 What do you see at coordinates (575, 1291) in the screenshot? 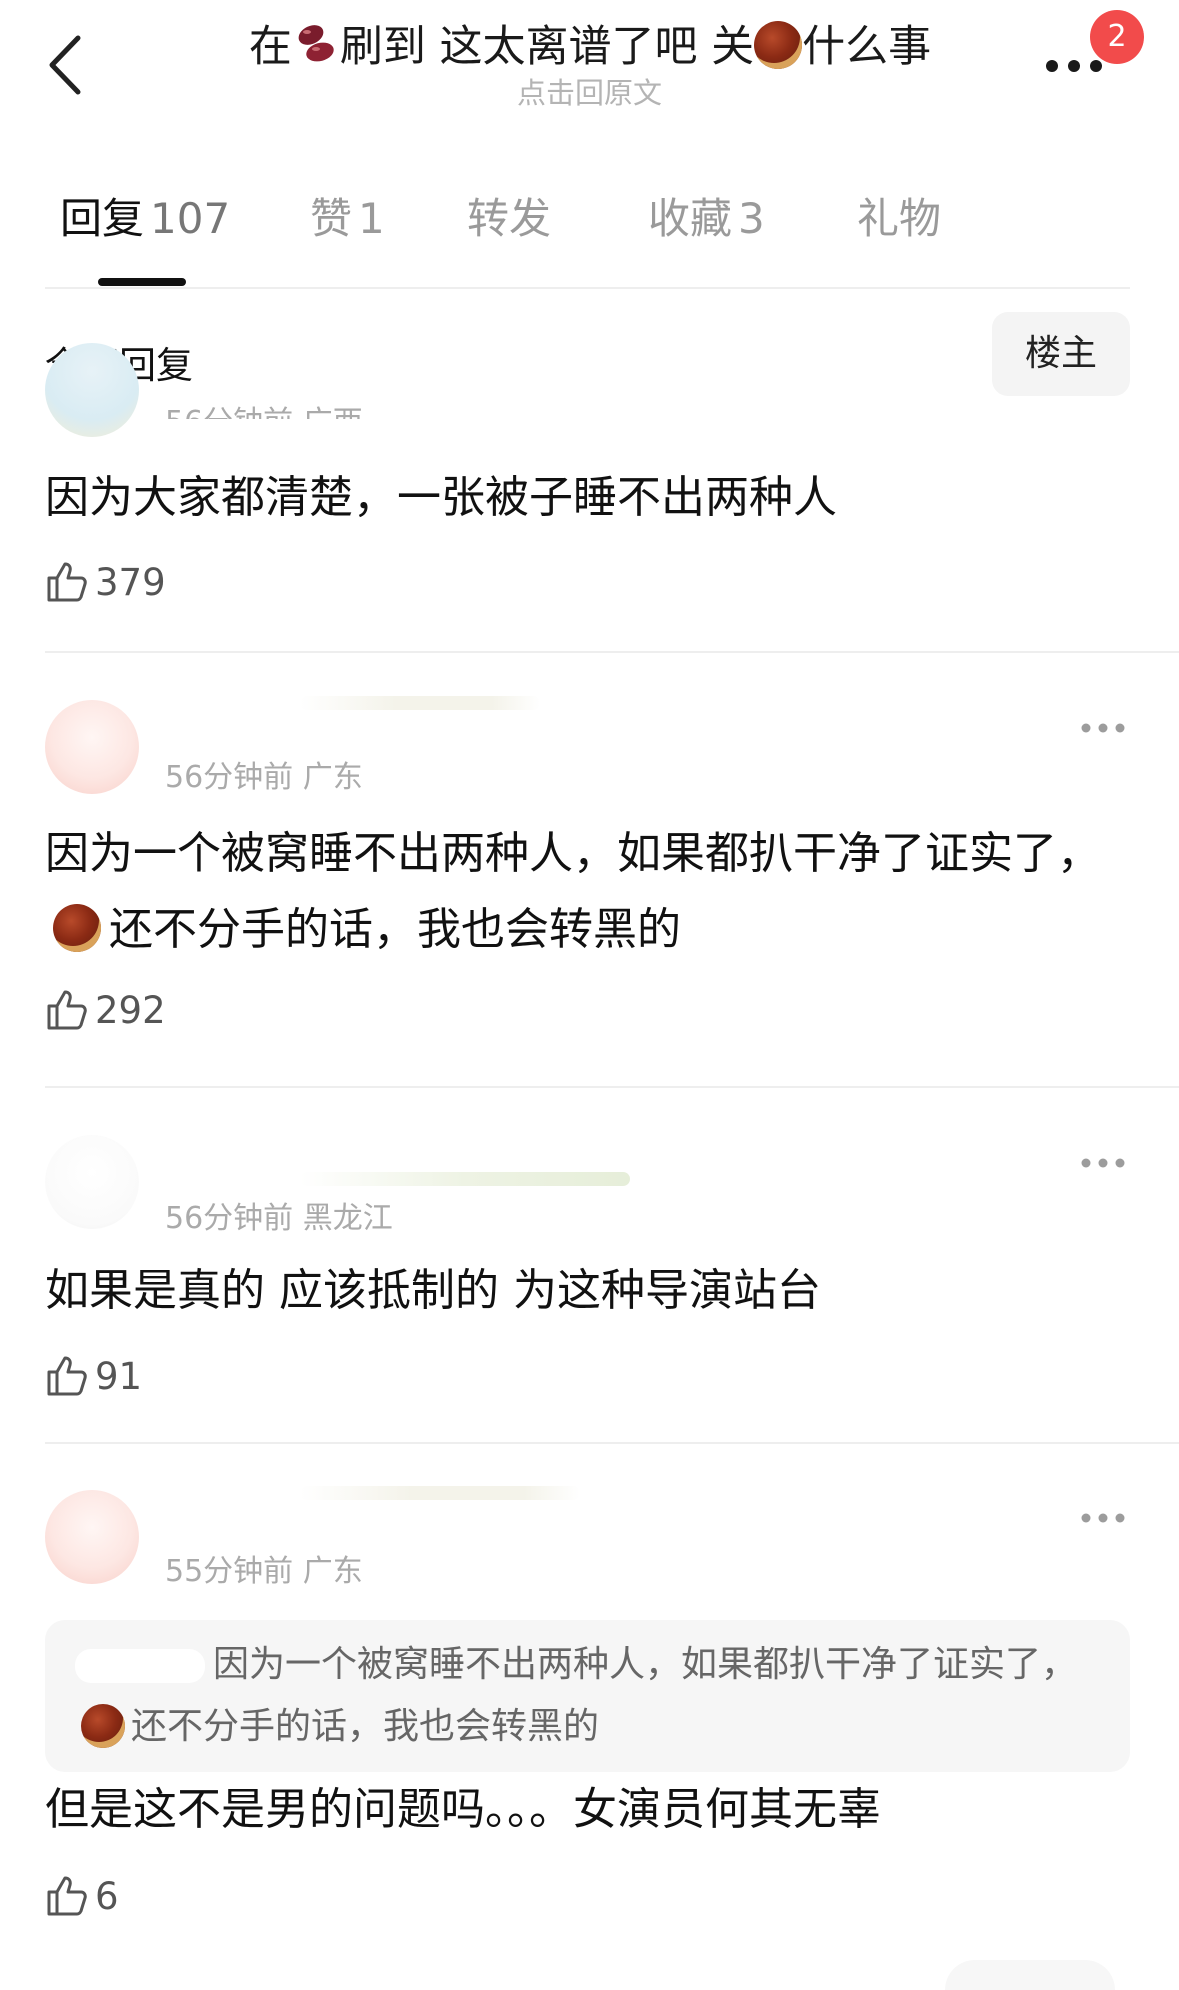
I see `comment-text: 如果是真的 应该抵制的 为这种导演站台` at bounding box center [575, 1291].